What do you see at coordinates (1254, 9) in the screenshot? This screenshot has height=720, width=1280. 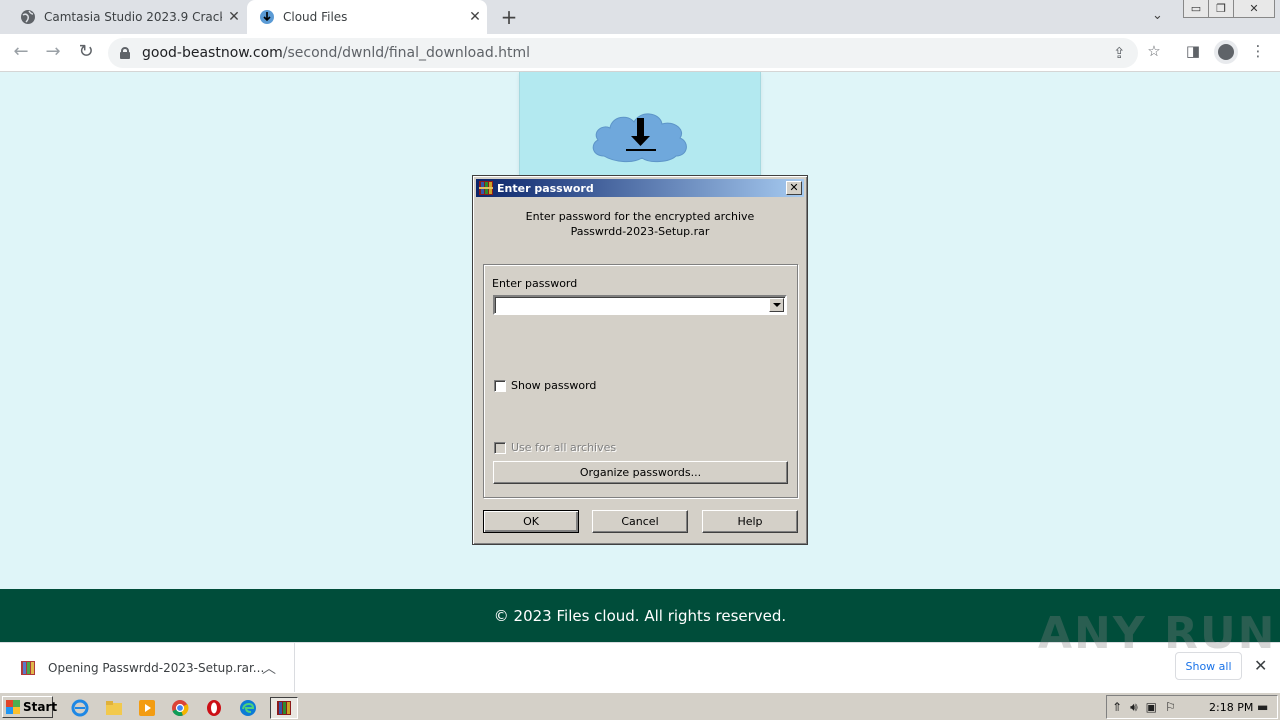 I see `window-close-button: ✕` at bounding box center [1254, 9].